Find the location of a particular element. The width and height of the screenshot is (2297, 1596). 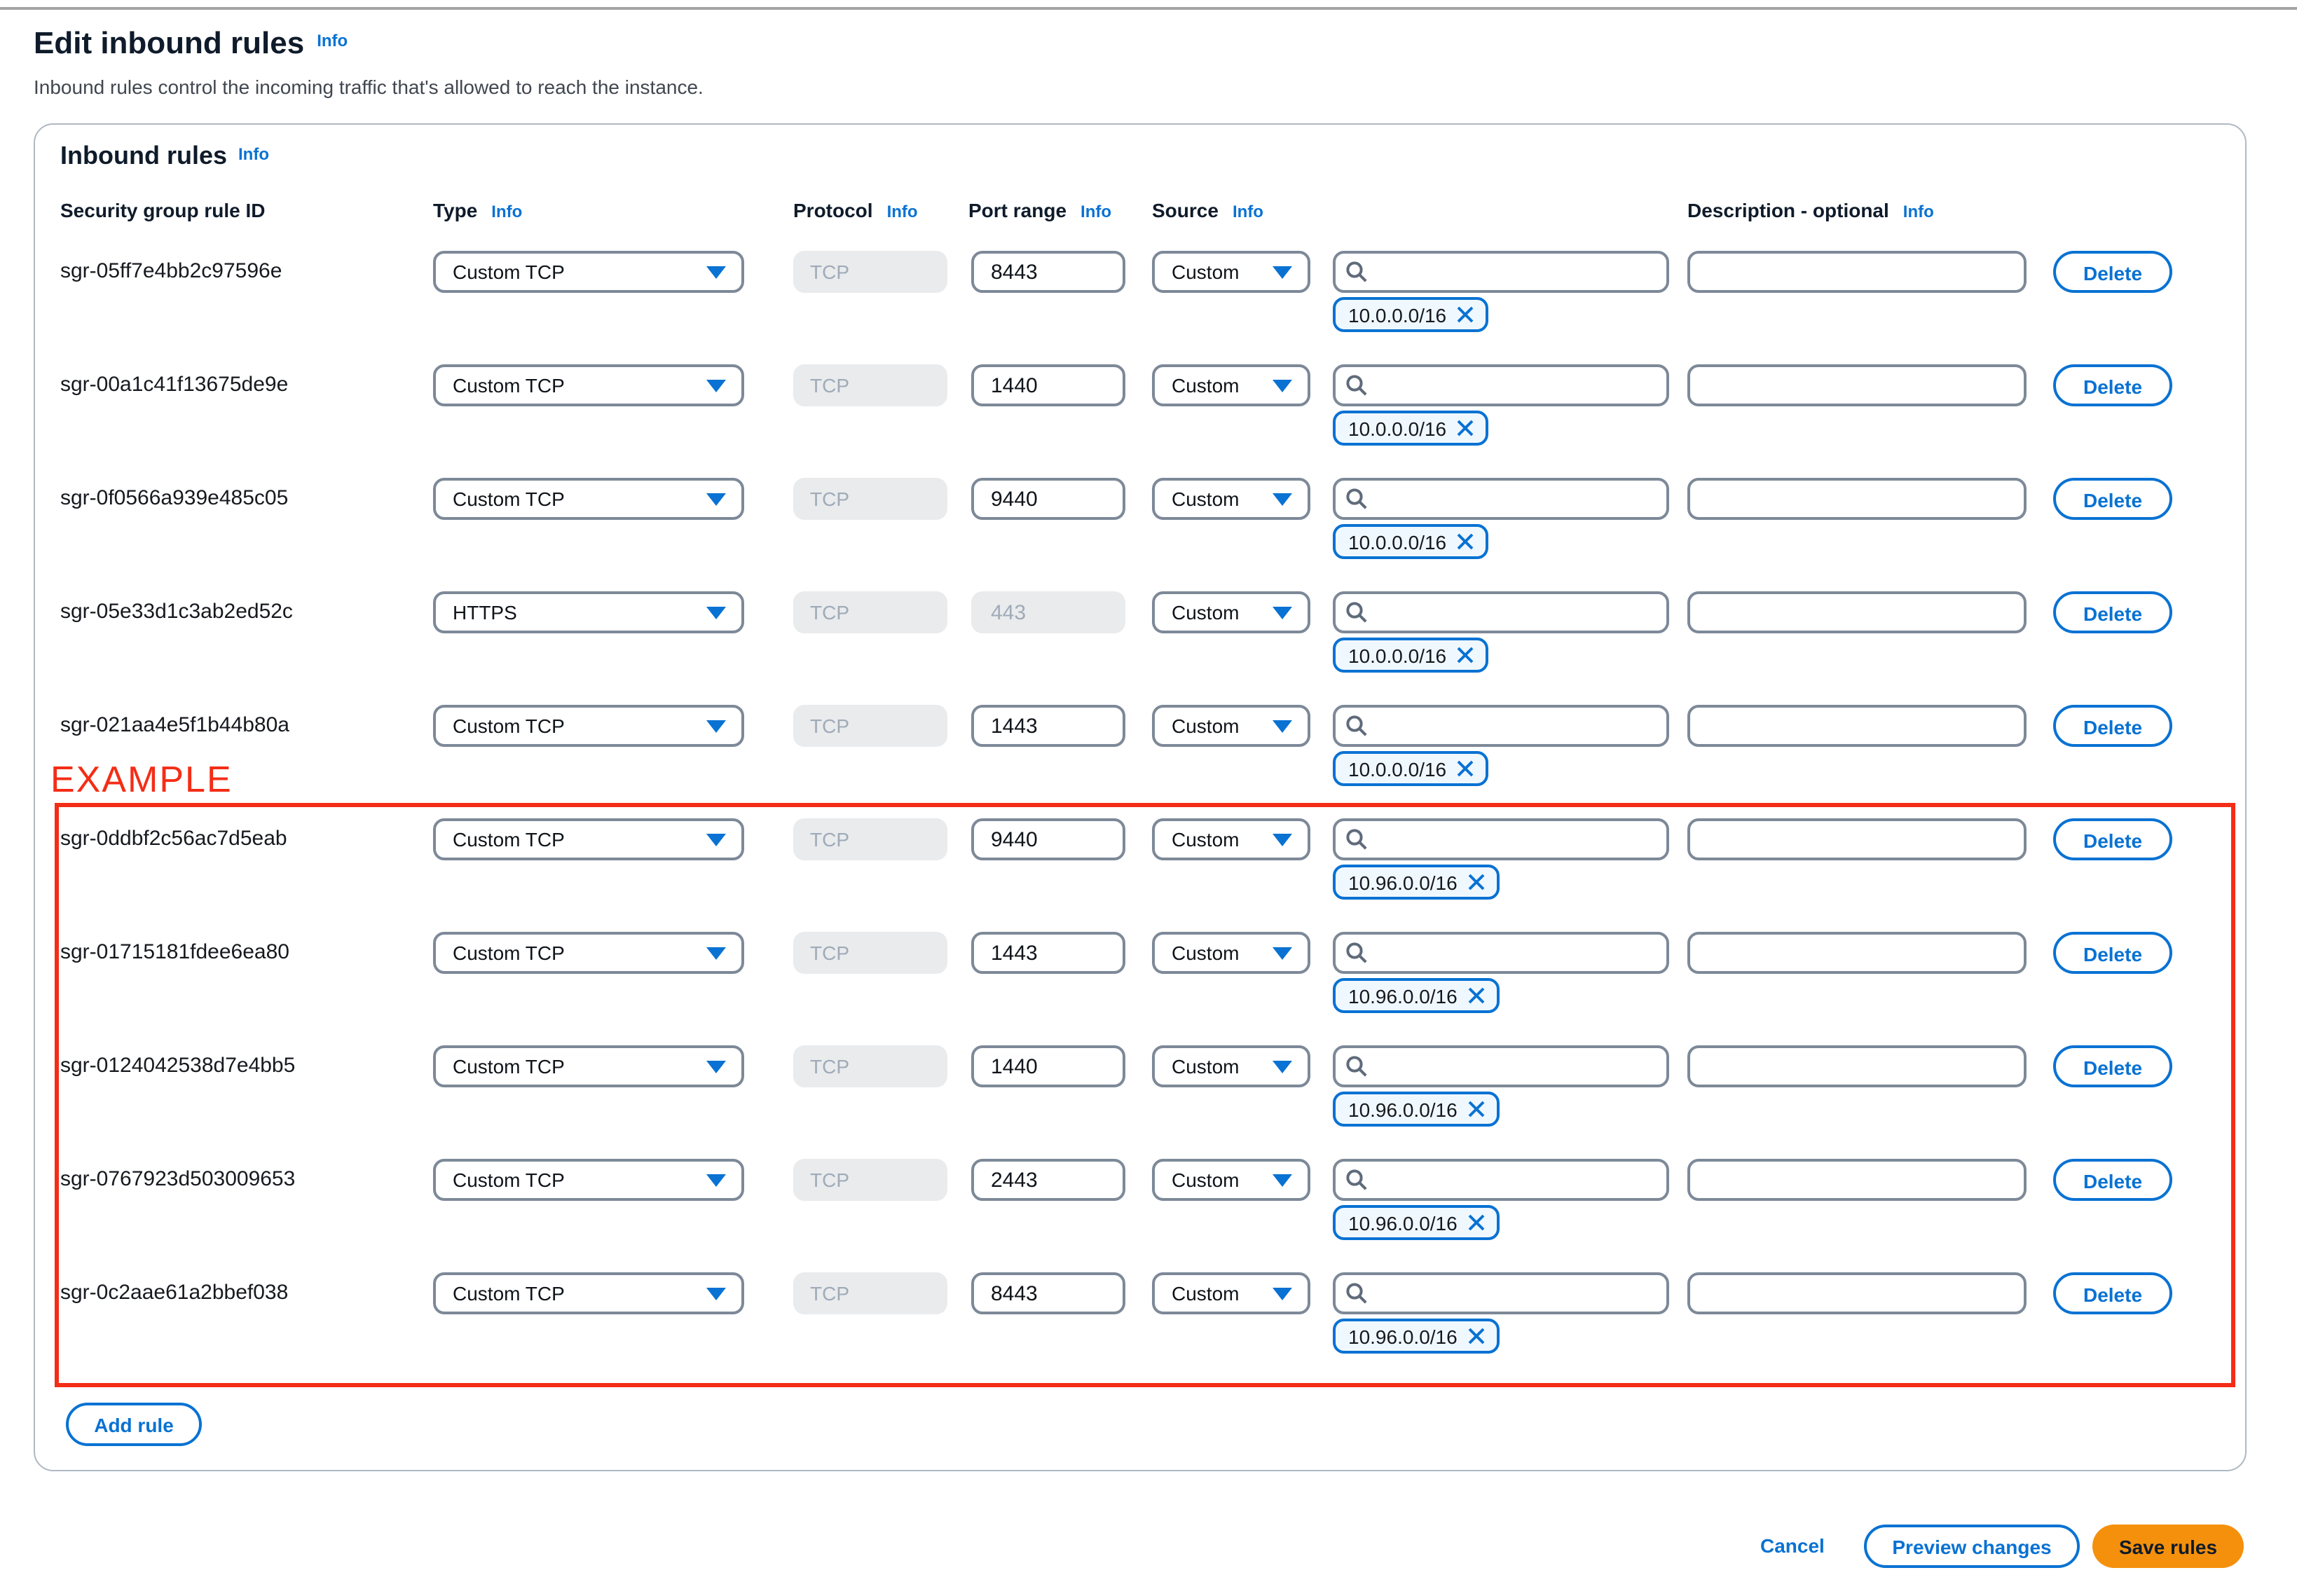

security-group-rule-id: sgr-05e33d1c3ab2ed52c is located at coordinates (177, 612).